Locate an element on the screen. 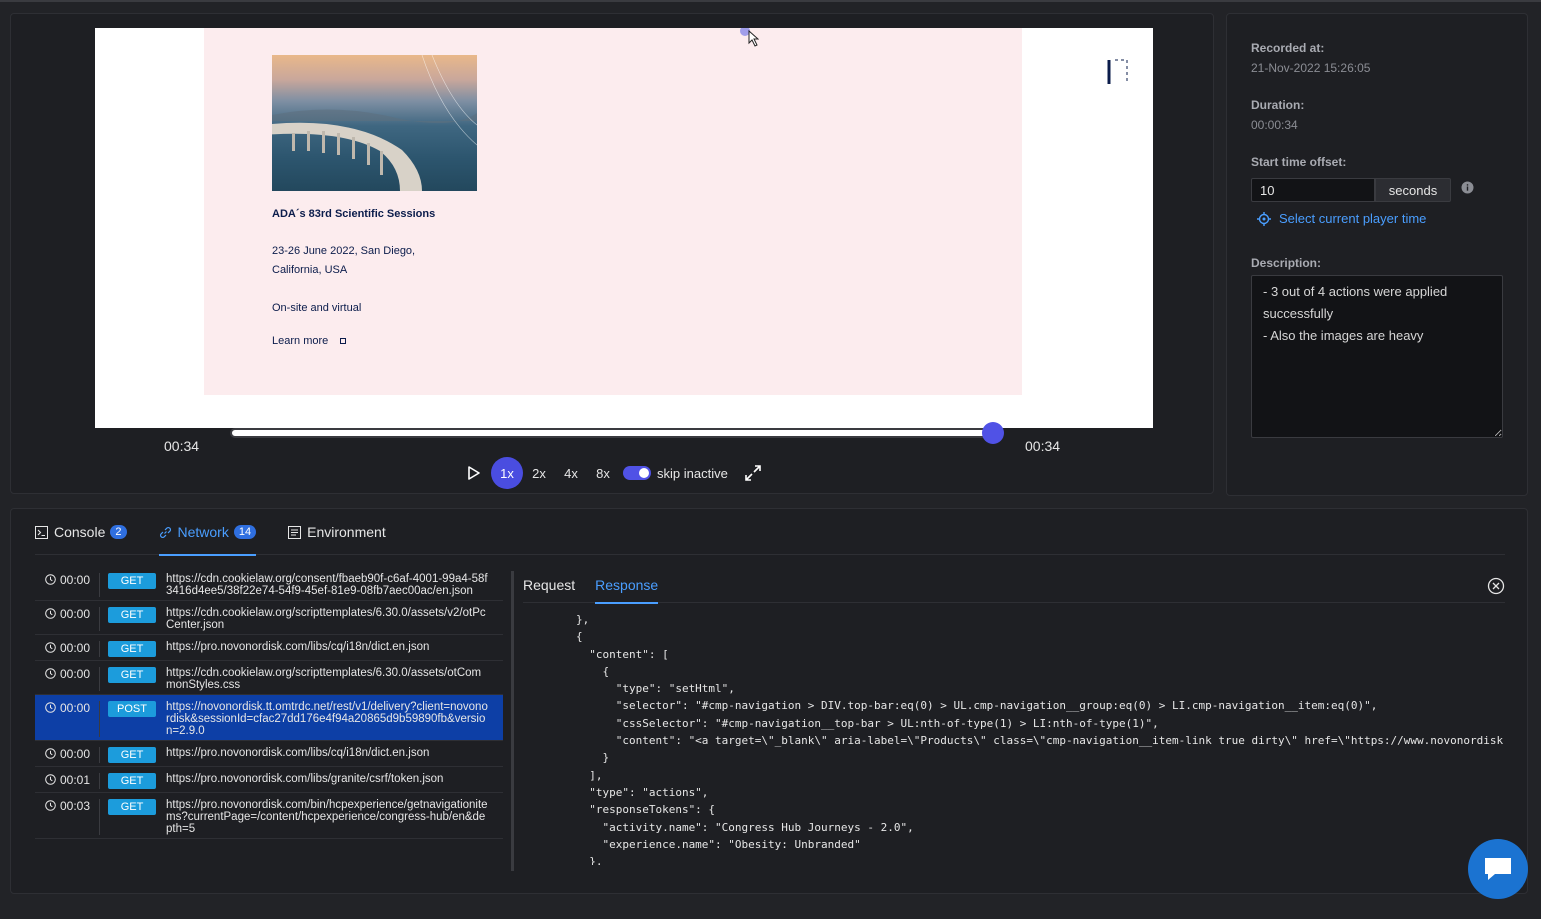  resize-divider is located at coordinates (512, 721).